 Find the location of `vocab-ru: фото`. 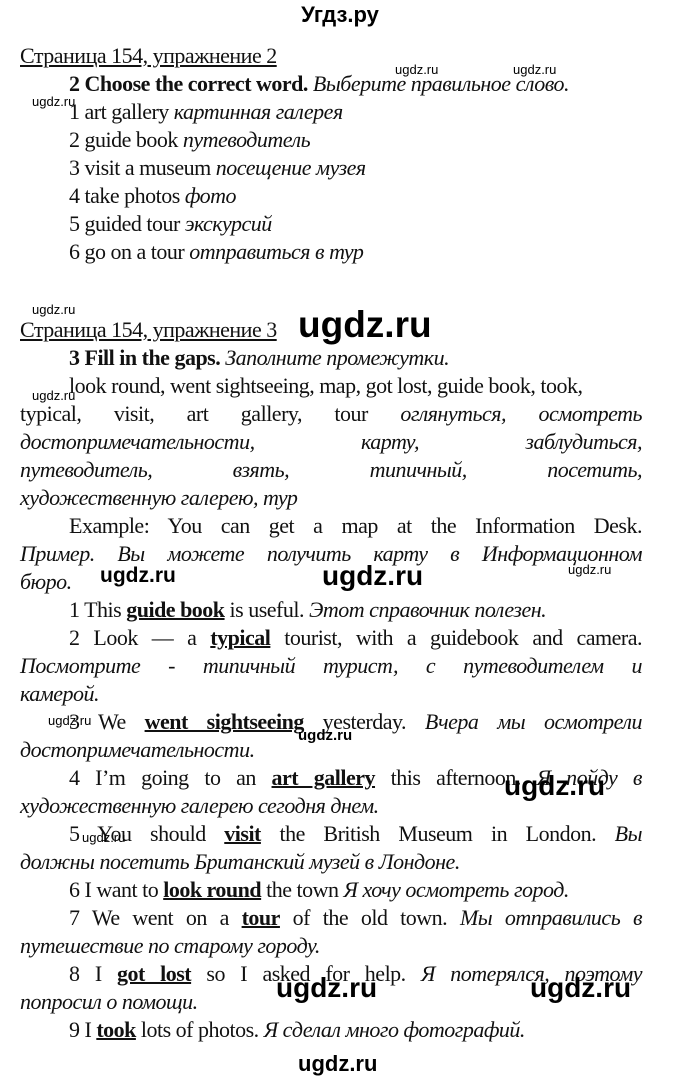

vocab-ru: фото is located at coordinates (210, 195).